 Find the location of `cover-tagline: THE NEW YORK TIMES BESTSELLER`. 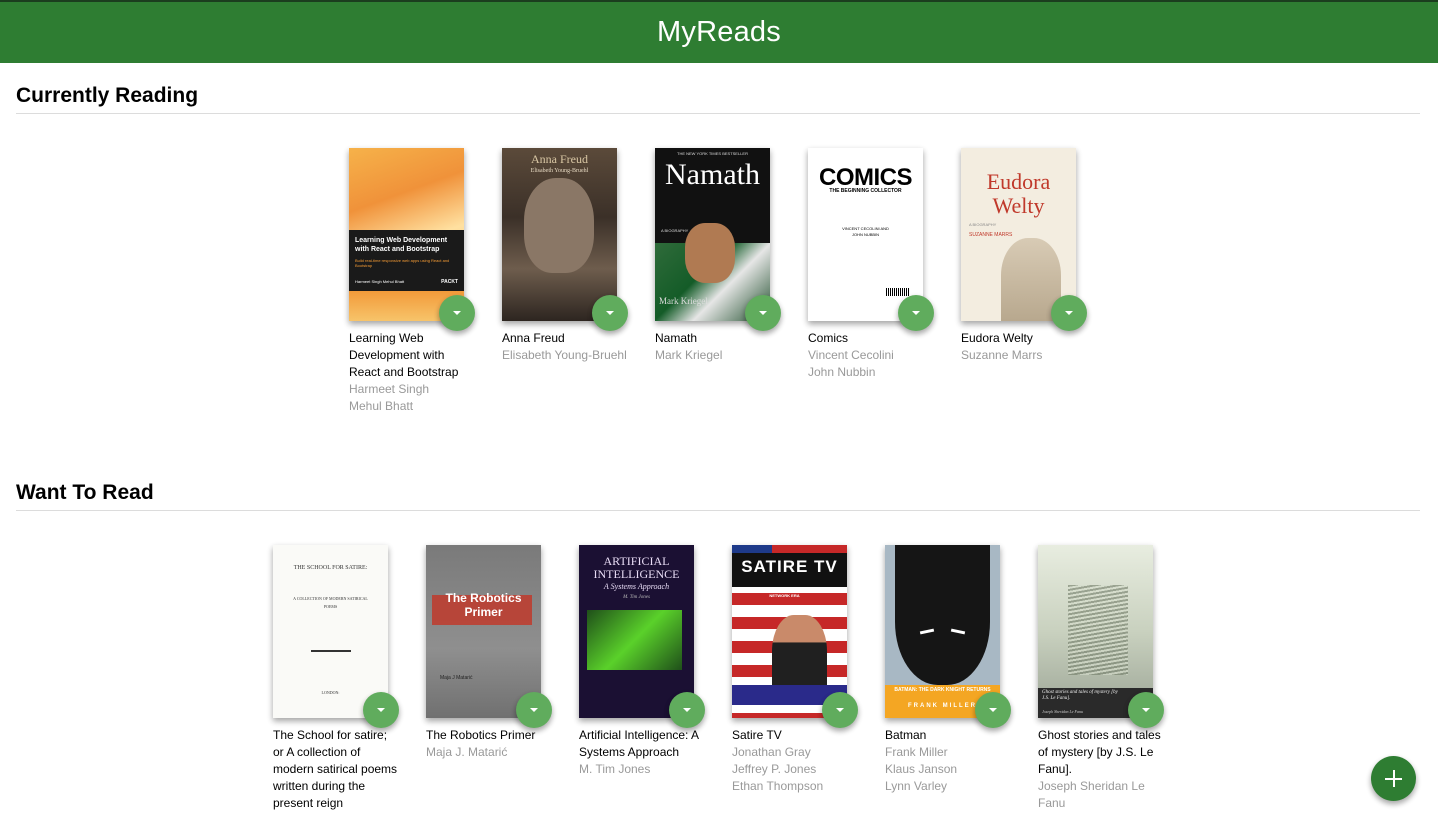

cover-tagline: THE NEW YORK TIMES BESTSELLER is located at coordinates (712, 153).